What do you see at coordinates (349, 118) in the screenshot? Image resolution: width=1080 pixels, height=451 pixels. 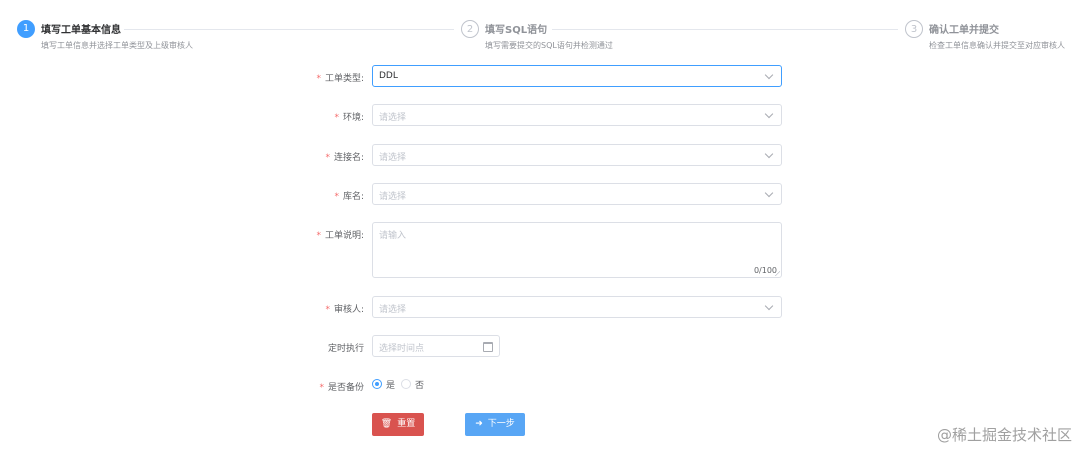 I see `env-label: * 环境:` at bounding box center [349, 118].